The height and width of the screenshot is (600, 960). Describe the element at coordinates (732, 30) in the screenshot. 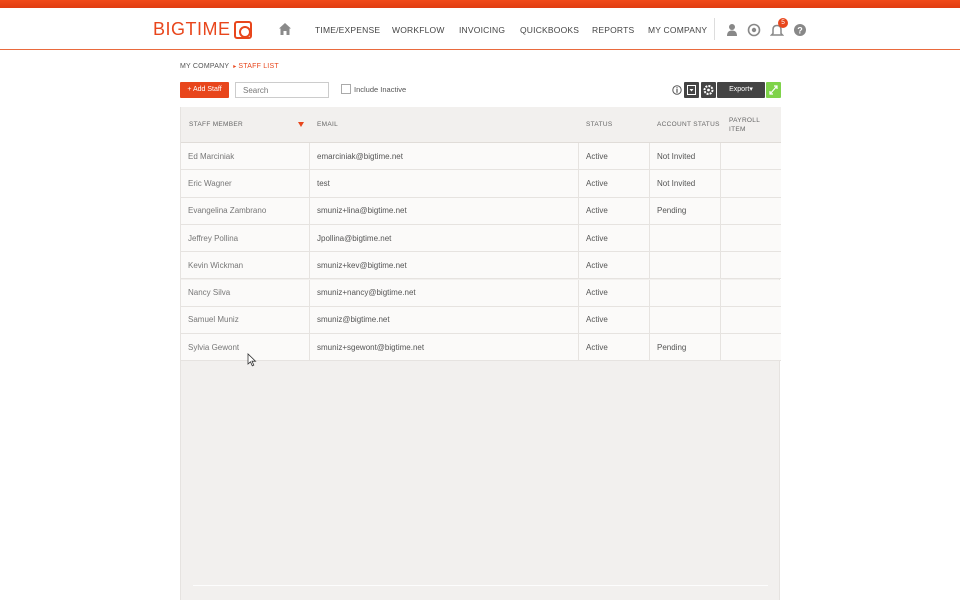

I see `user-icon` at that location.